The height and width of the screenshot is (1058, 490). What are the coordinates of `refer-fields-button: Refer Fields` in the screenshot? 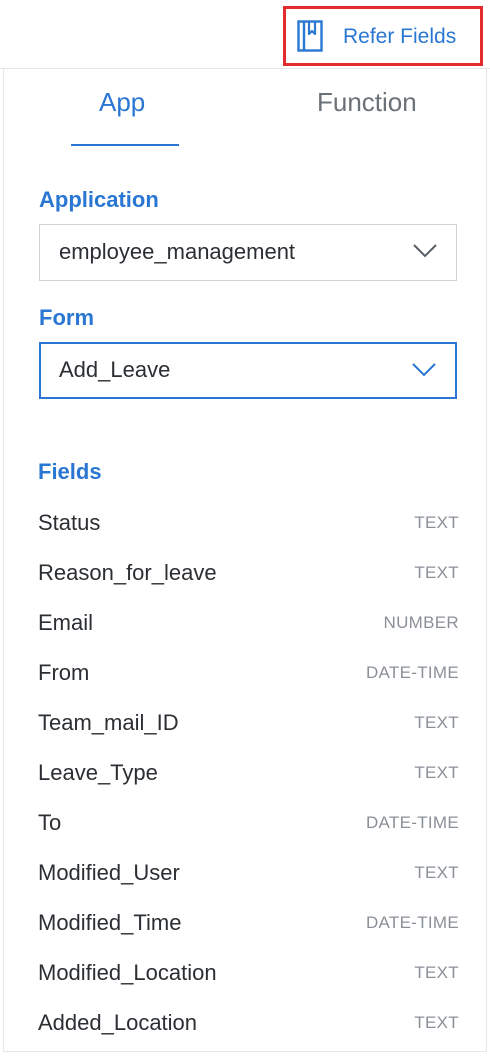 It's located at (383, 36).